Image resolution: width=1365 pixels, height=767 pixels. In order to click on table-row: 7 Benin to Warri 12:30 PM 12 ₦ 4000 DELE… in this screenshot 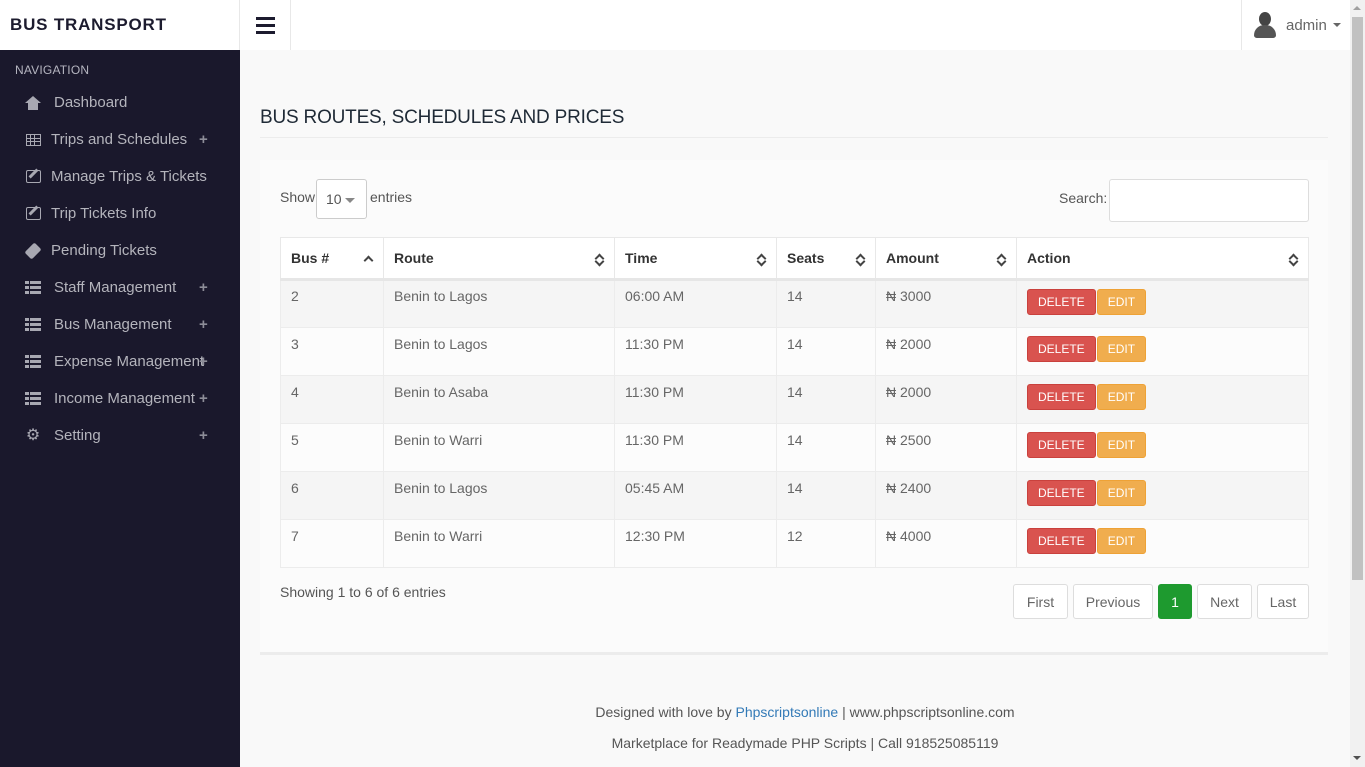, I will do `click(794, 543)`.